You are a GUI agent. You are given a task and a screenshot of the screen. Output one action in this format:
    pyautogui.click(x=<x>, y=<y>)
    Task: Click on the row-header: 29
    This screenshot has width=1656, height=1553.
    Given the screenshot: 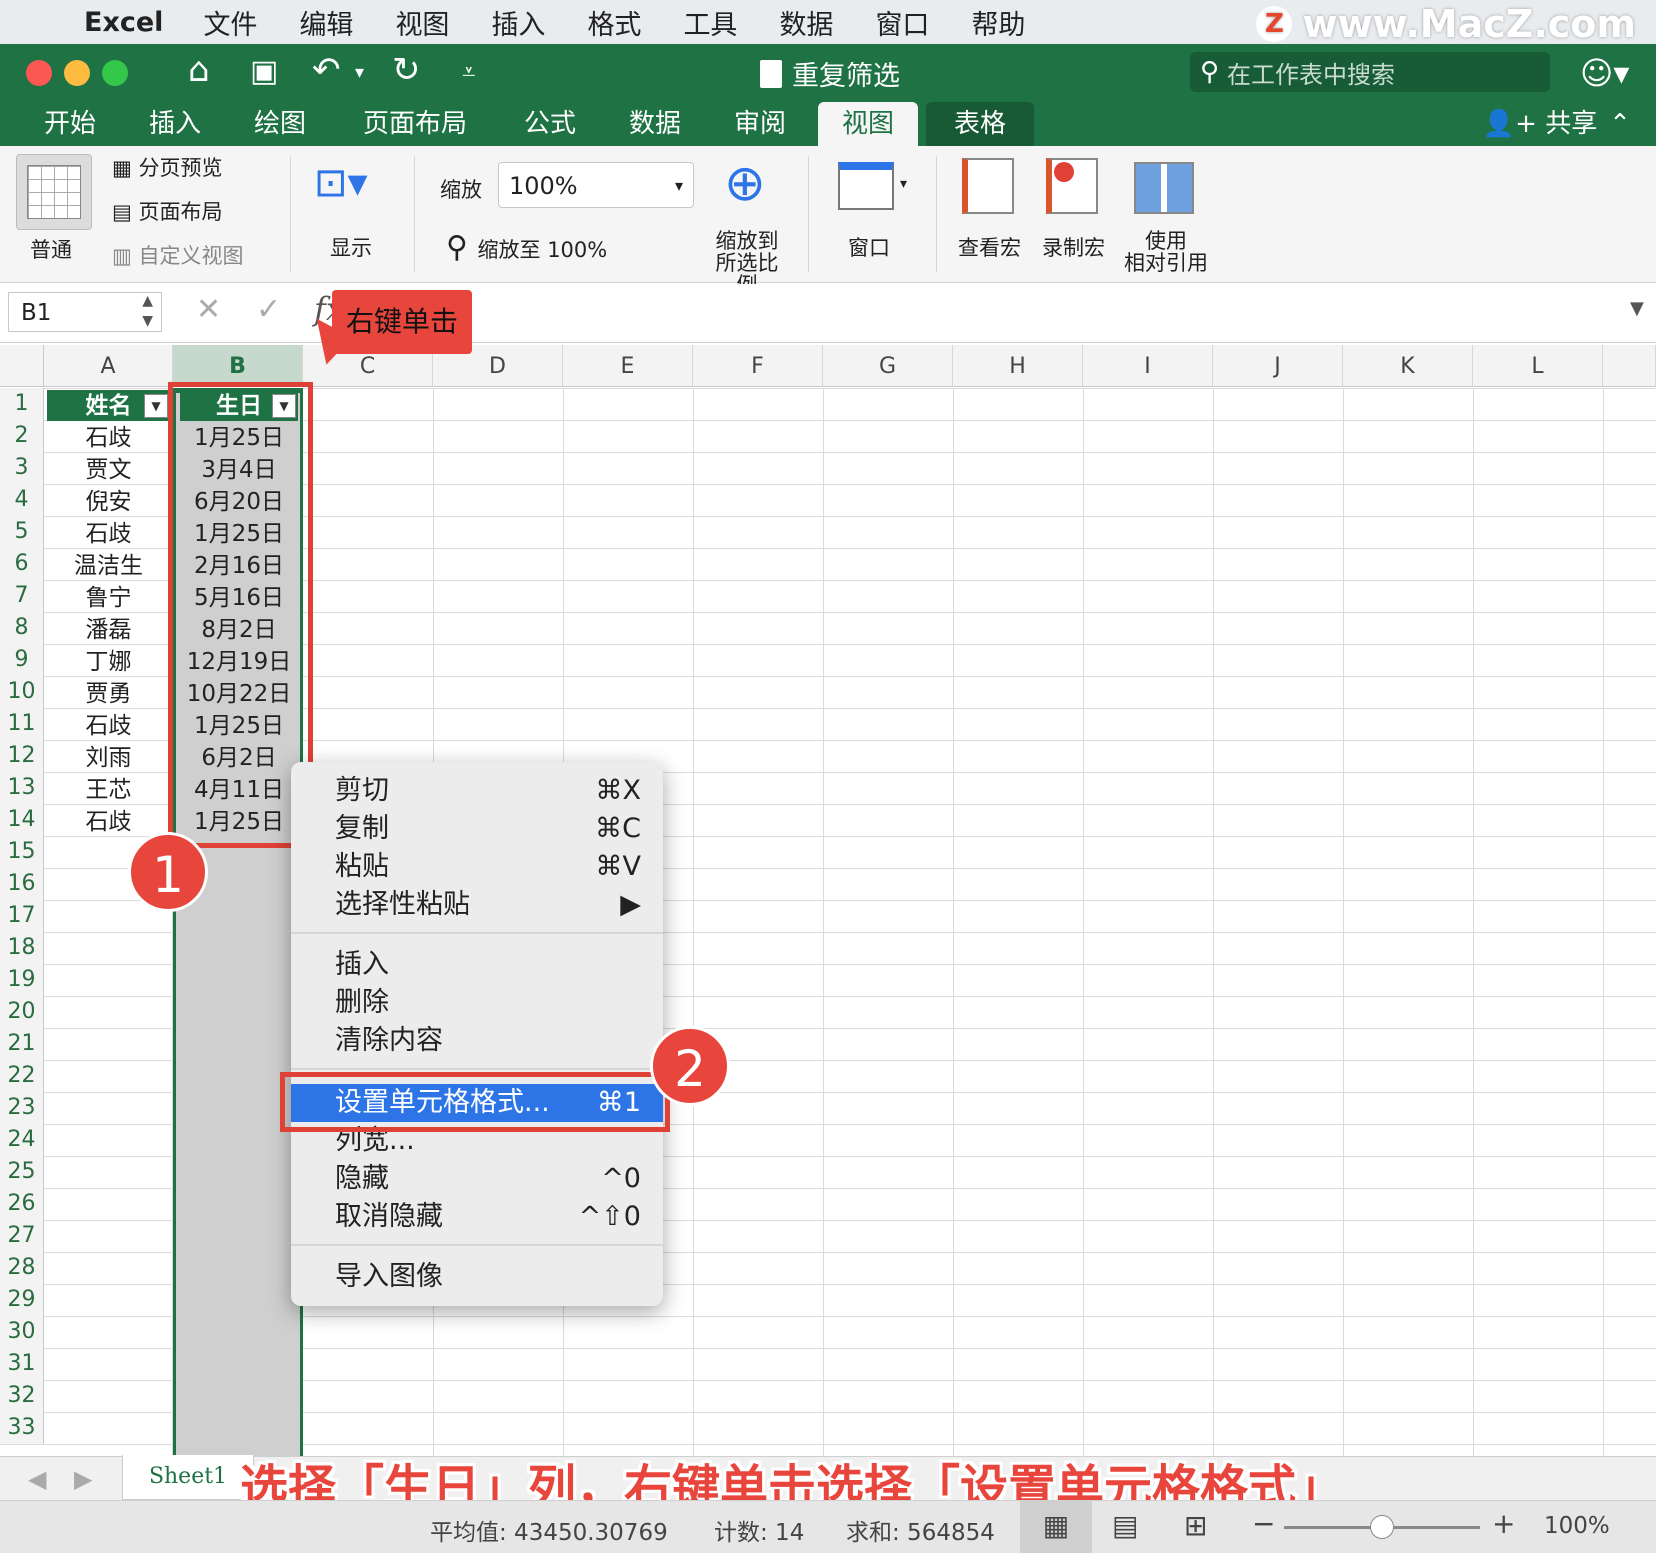 What is the action you would take?
    pyautogui.click(x=22, y=1300)
    